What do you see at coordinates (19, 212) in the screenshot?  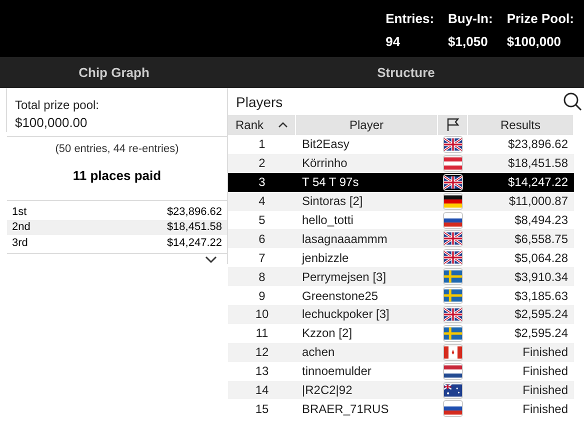 I see `payout-place: 1st` at bounding box center [19, 212].